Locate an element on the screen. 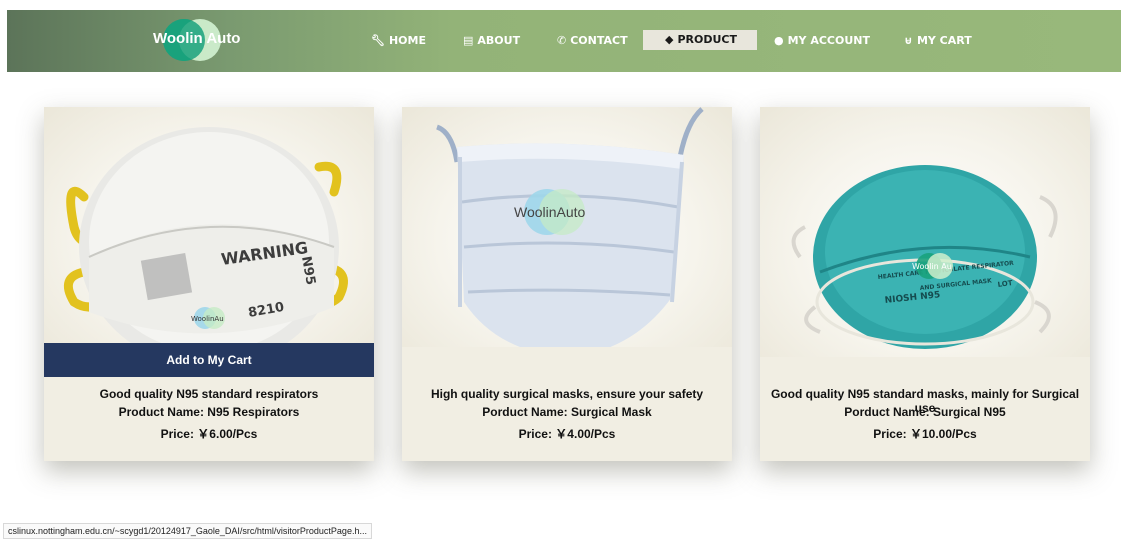 The height and width of the screenshot is (539, 1121). user-icon: ● is located at coordinates (779, 40).